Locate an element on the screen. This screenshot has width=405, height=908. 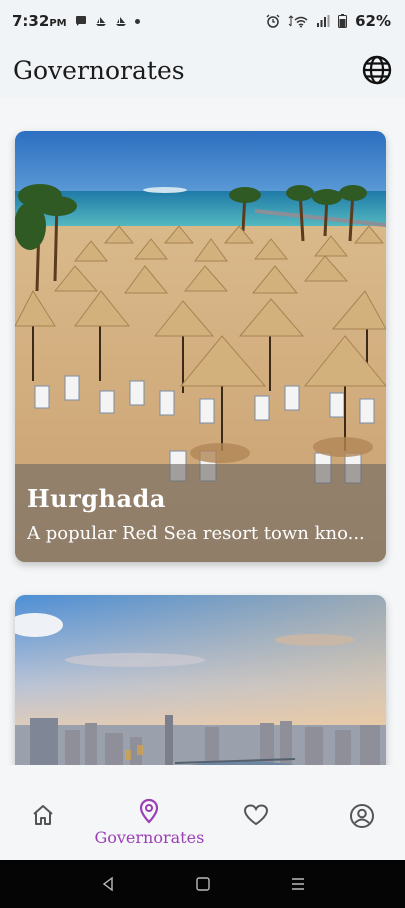
system-back-button is located at coordinates (108, 884).